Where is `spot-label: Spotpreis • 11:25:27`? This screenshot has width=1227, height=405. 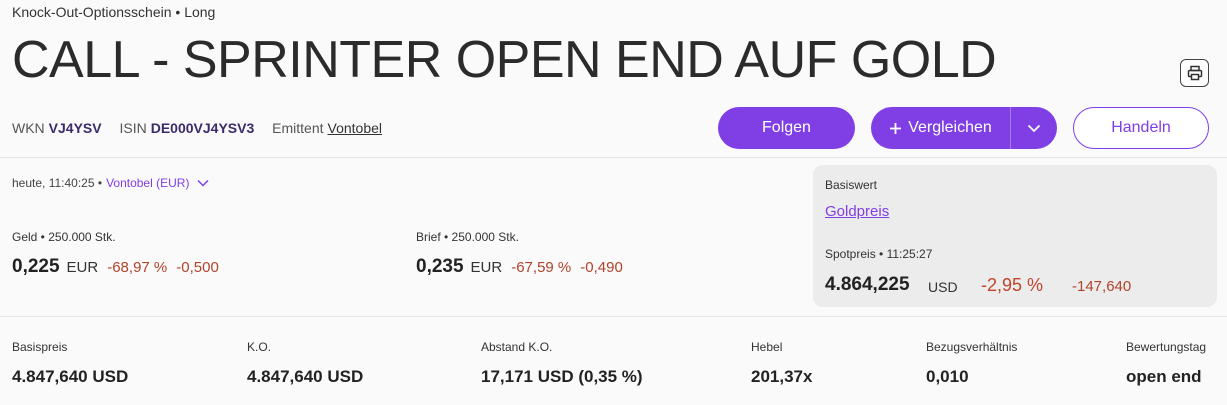 spot-label: Spotpreis • 11:25:27 is located at coordinates (879, 254).